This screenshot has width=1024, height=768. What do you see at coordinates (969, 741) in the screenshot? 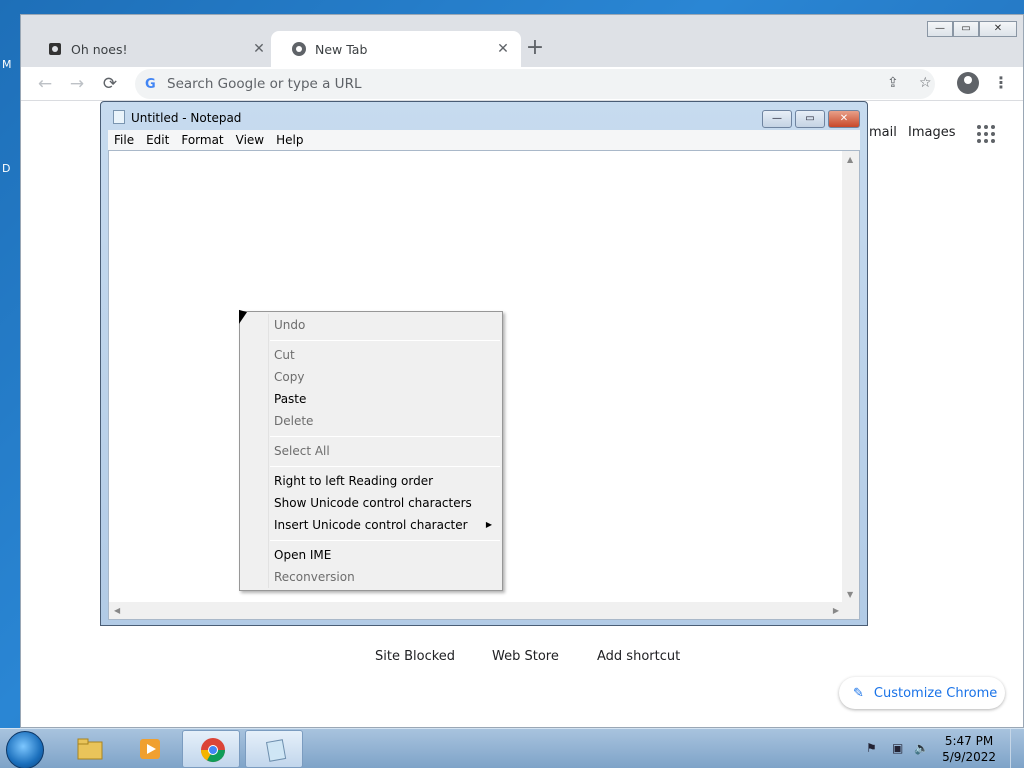
I see `clock-time: 5:47 PM` at bounding box center [969, 741].